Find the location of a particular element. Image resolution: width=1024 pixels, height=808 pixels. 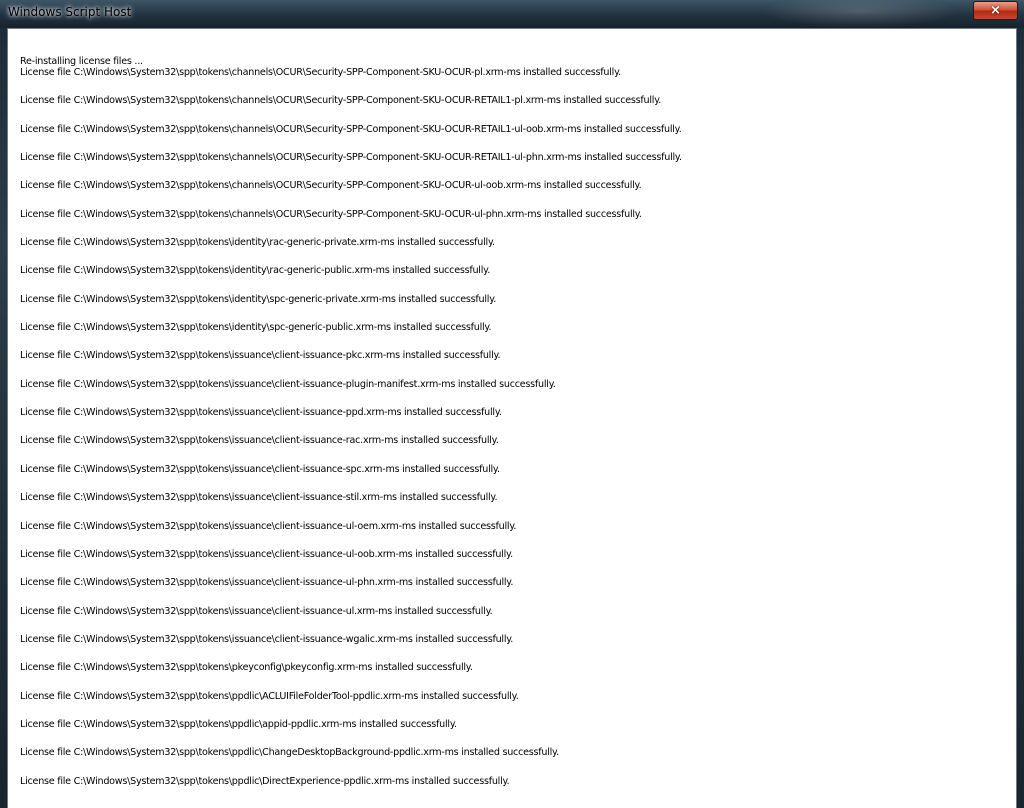

close-icon: × is located at coordinates (995, 10).